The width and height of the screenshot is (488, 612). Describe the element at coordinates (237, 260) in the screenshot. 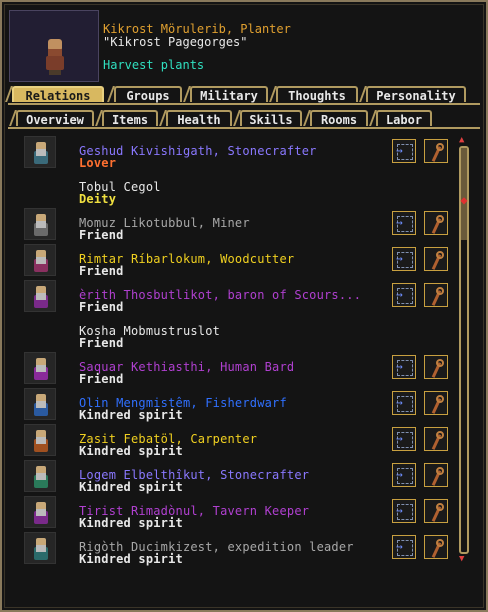

I see `relation-row: Rimtar Ríbarlokum, Woodcutter Friend →` at that location.